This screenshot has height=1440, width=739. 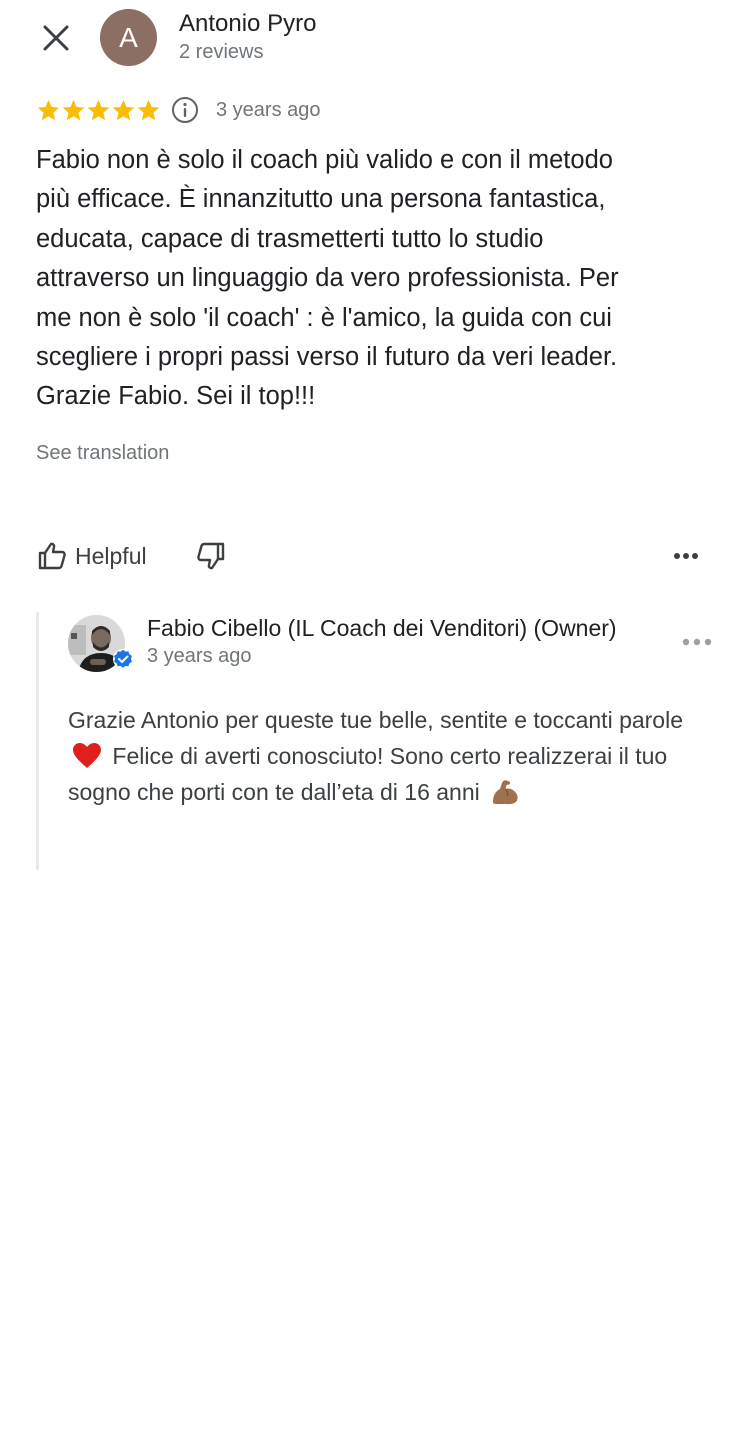 I want to click on helpful-label: Helpful, so click(x=111, y=555).